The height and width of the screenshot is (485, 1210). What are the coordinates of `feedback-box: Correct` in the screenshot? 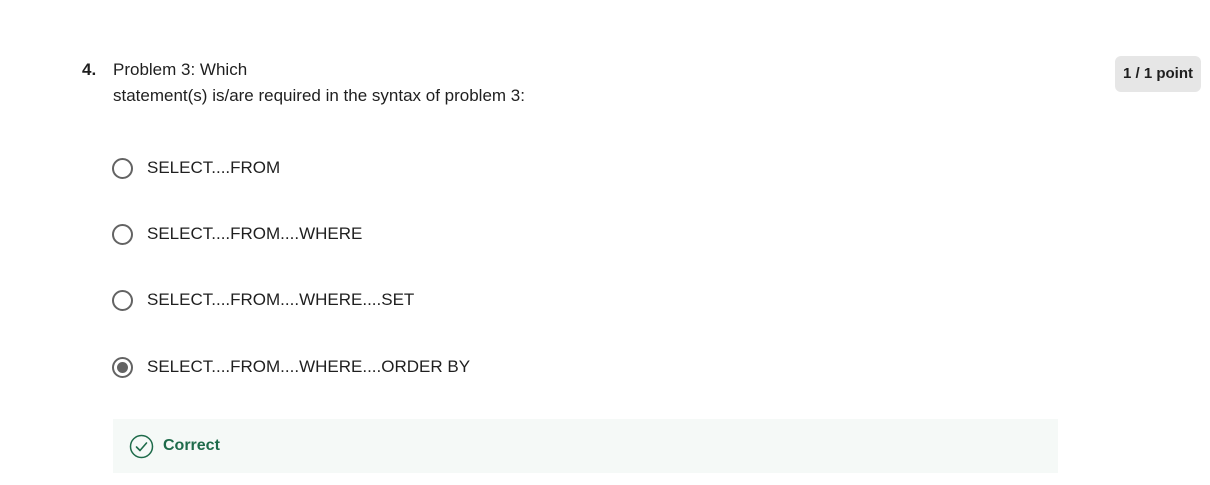 It's located at (585, 446).